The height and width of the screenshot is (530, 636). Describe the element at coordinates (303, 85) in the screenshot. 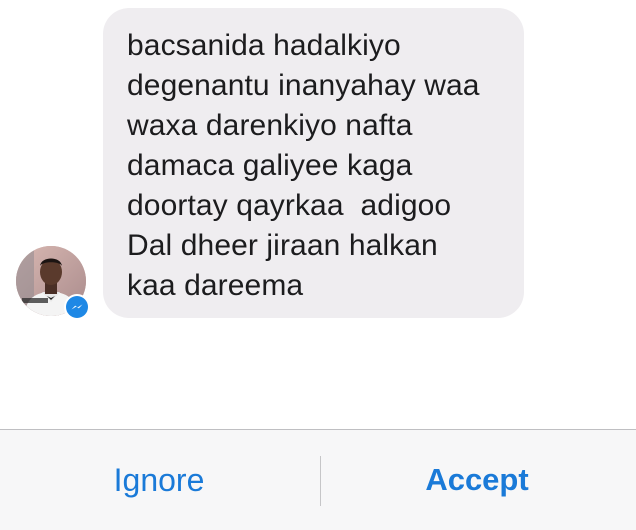

I see `message-line: degenantu inanyahay waa` at that location.